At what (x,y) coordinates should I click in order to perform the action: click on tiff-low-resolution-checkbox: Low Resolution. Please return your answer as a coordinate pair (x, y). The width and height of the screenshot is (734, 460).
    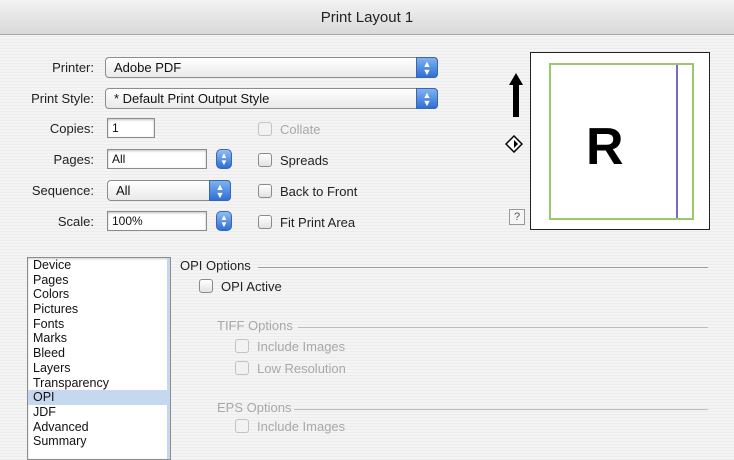
    Looking at the image, I should click on (290, 368).